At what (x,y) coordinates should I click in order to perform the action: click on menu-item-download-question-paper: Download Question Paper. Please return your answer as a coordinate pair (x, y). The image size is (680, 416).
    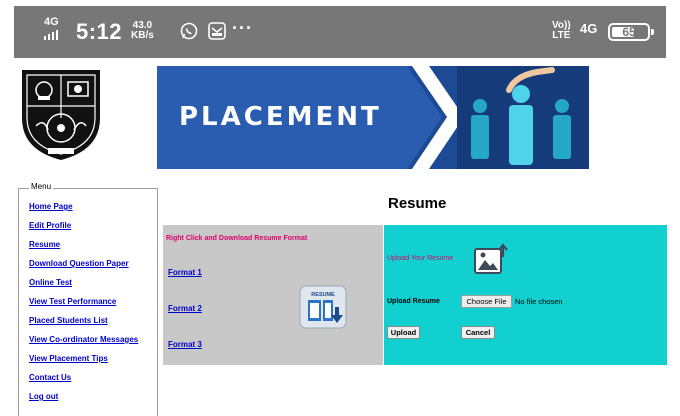
    Looking at the image, I should click on (79, 263).